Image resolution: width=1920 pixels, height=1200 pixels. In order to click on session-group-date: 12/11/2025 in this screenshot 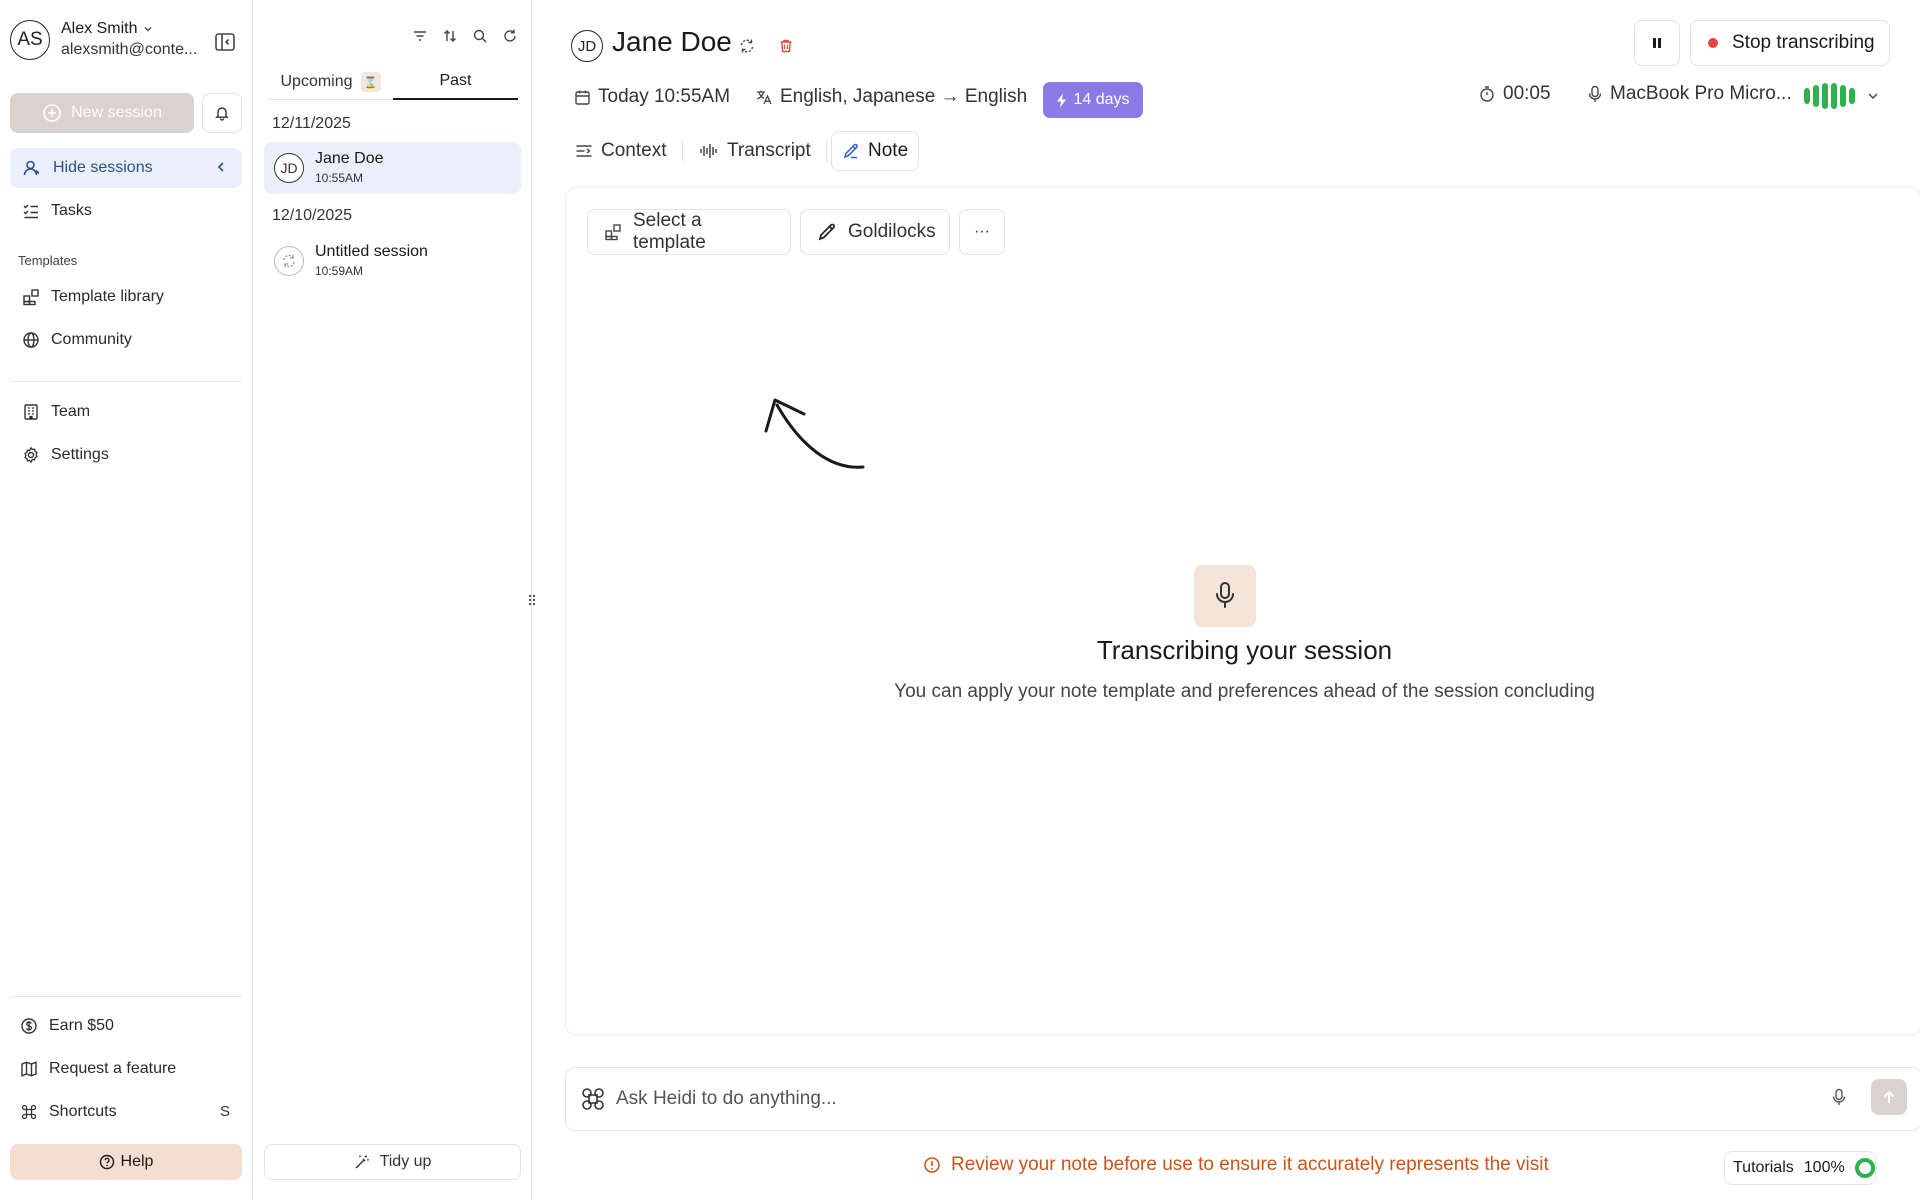, I will do `click(311, 123)`.